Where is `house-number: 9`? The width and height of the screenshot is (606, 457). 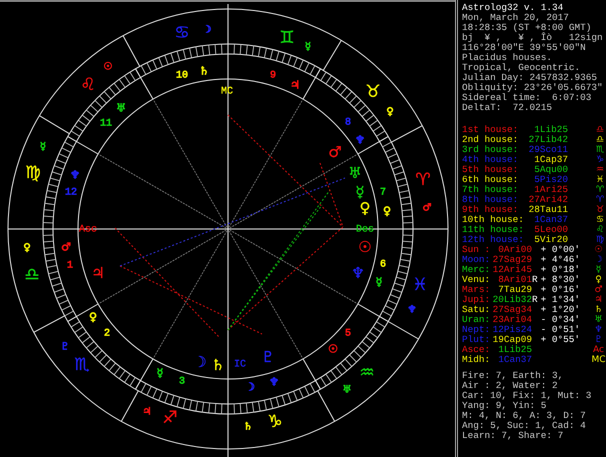
house-number: 9 is located at coordinates (273, 76).